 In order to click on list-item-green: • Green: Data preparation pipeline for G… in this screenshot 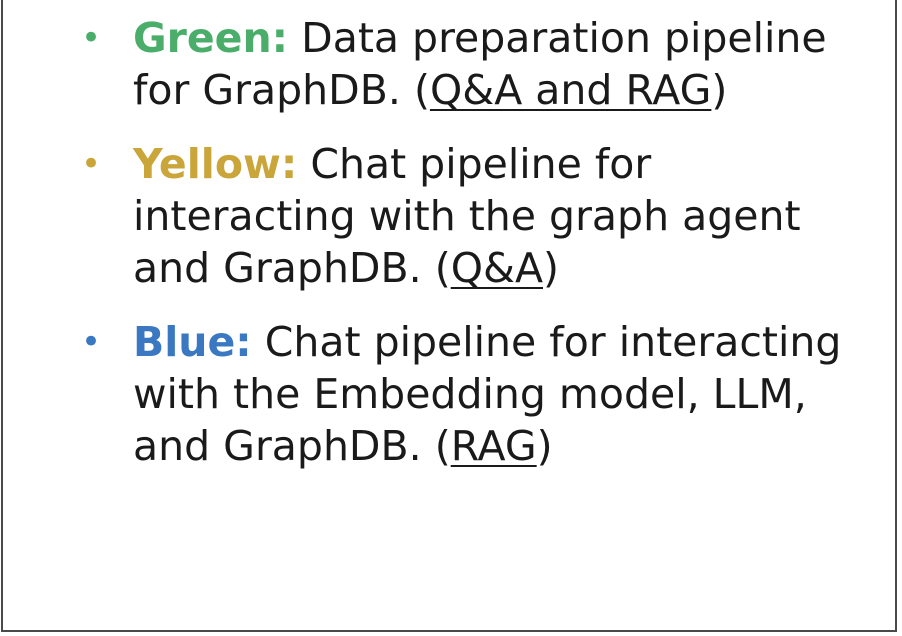, I will do `click(481, 64)`.